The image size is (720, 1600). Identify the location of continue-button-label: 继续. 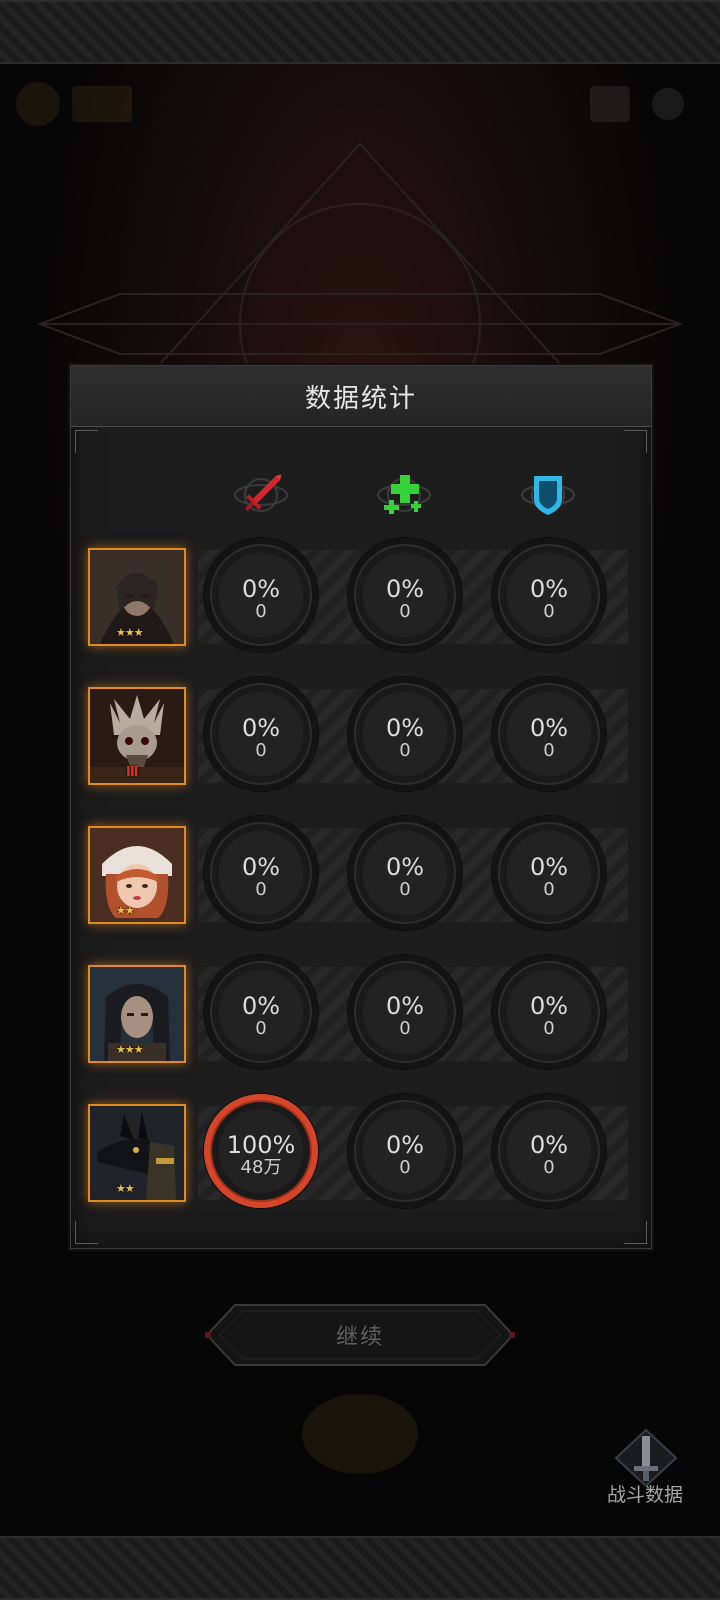
(359, 1337).